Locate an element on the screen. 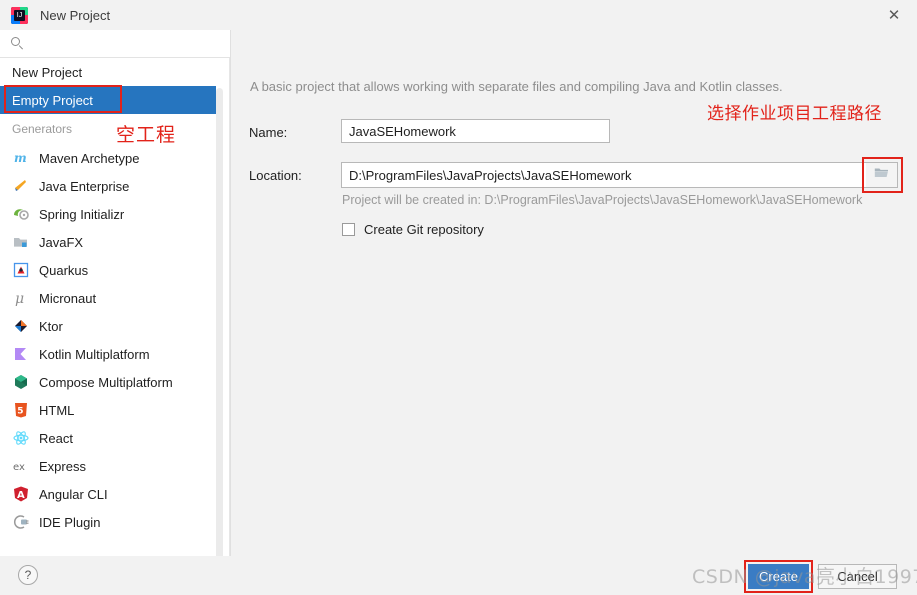 Image resolution: width=917 pixels, height=595 pixels. svg-text: 5 is located at coordinates (20, 412).